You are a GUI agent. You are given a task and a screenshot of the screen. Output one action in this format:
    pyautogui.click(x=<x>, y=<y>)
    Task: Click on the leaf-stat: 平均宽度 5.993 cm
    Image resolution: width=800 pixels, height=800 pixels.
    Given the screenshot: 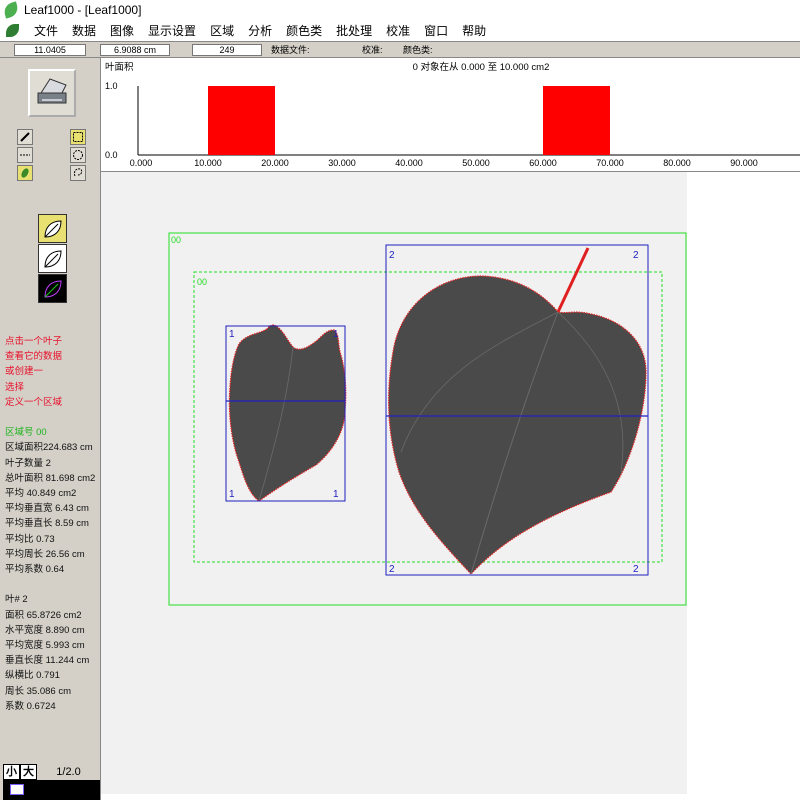 What is the action you would take?
    pyautogui.click(x=45, y=646)
    